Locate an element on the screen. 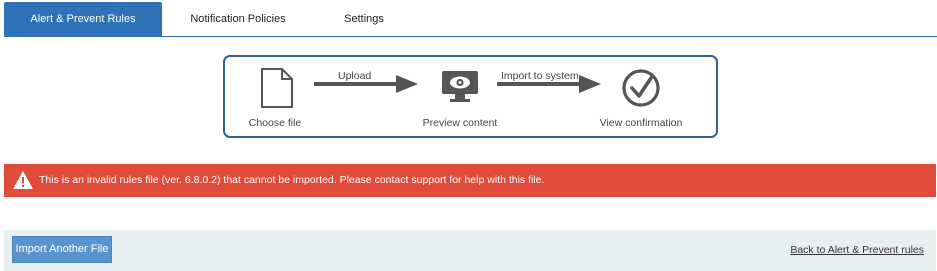  step-label-preview-content: Preview content is located at coordinates (460, 123).